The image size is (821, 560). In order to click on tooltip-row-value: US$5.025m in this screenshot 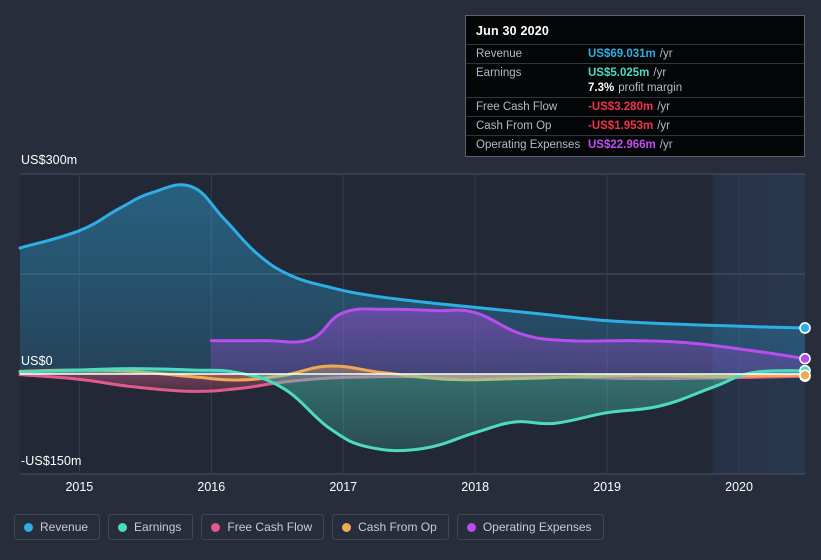, I will do `click(619, 73)`.